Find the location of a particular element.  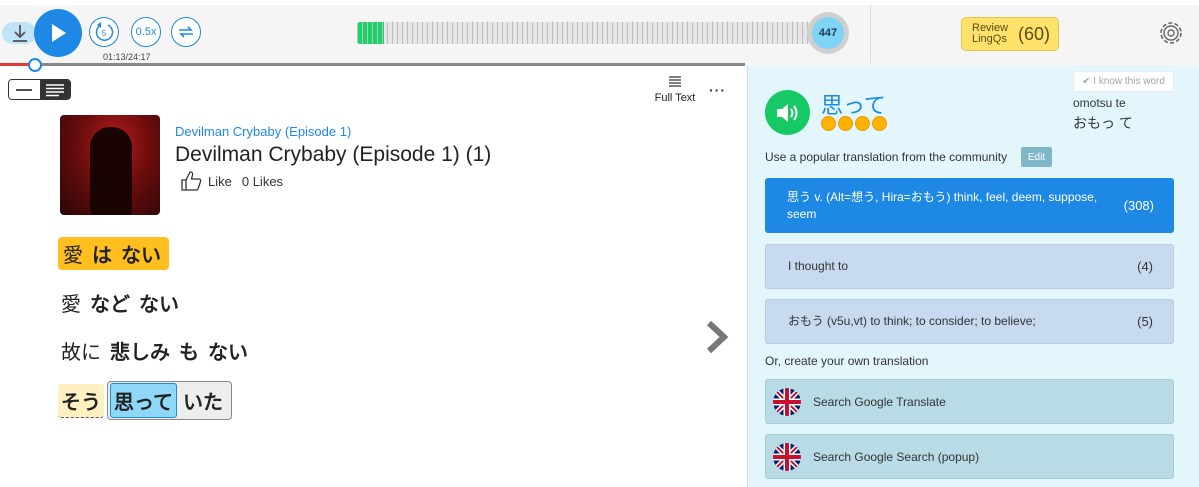

download-button is located at coordinates (19, 33).